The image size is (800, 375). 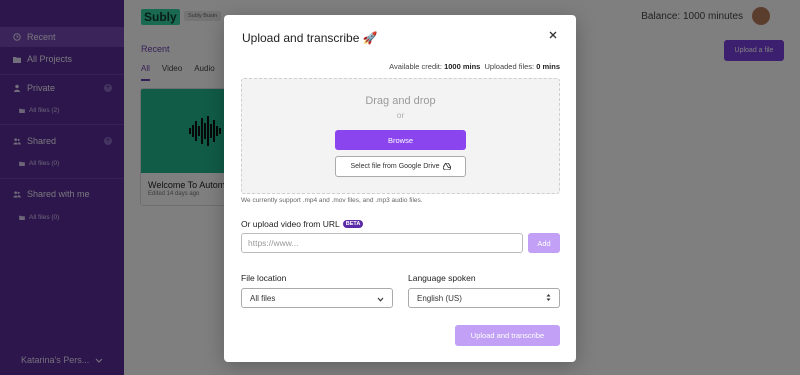 I want to click on close-icon, so click(x=553, y=35).